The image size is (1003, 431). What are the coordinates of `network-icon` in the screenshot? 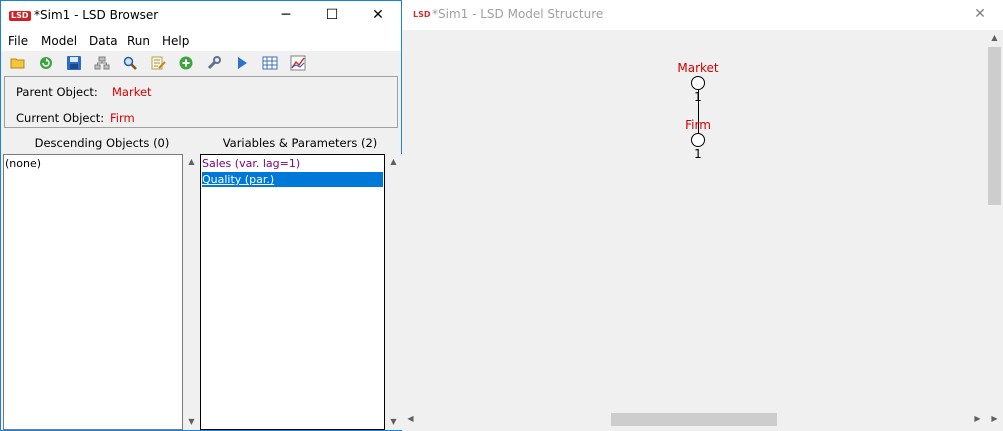 It's located at (102, 63).